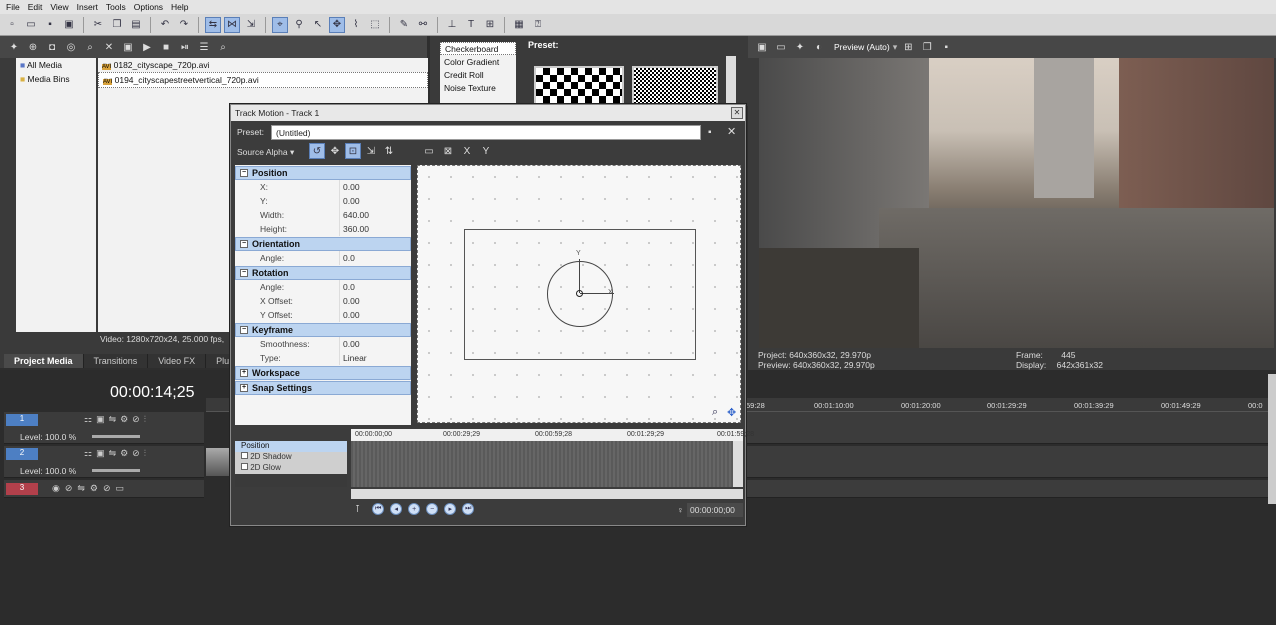  Describe the element at coordinates (52, 47) in the screenshot. I see `capture-icon: ◘` at that location.